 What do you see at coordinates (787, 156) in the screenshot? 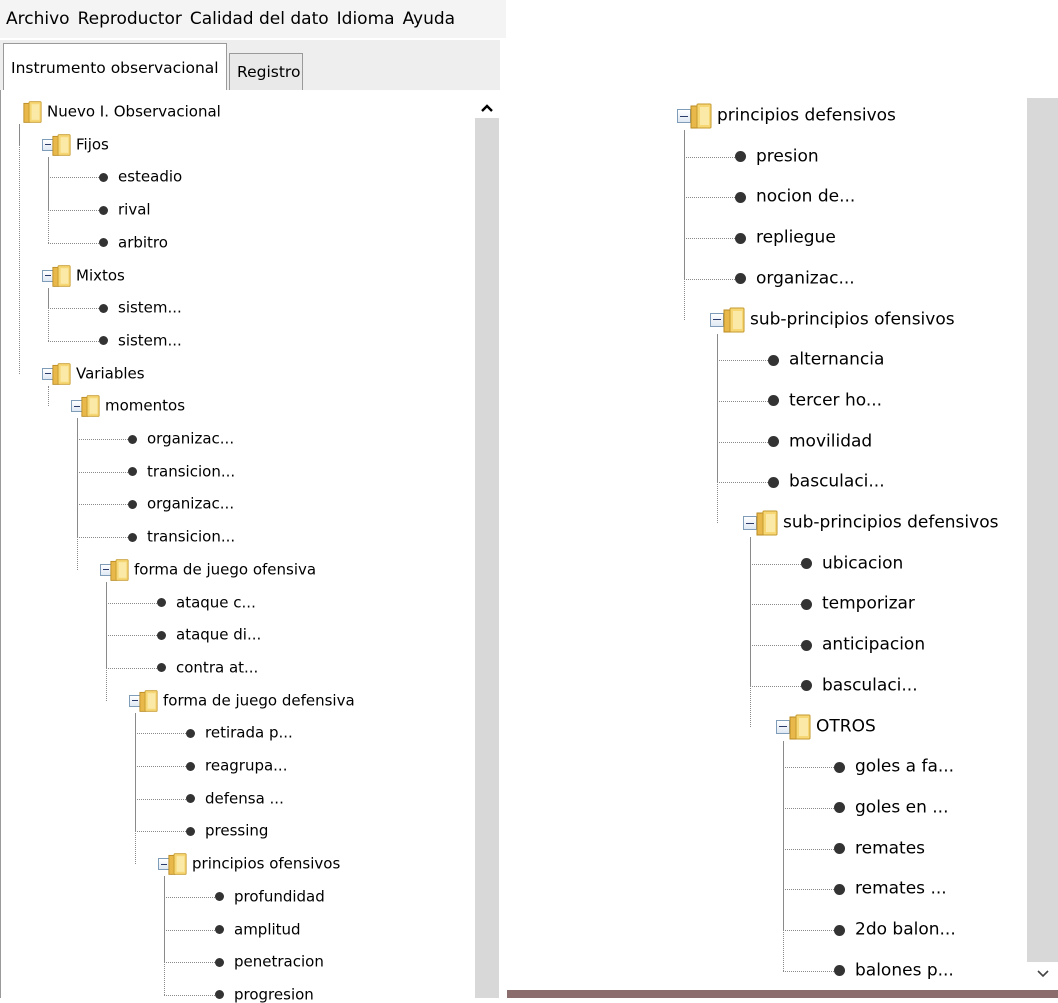
I see `tree-item-label: presion` at bounding box center [787, 156].